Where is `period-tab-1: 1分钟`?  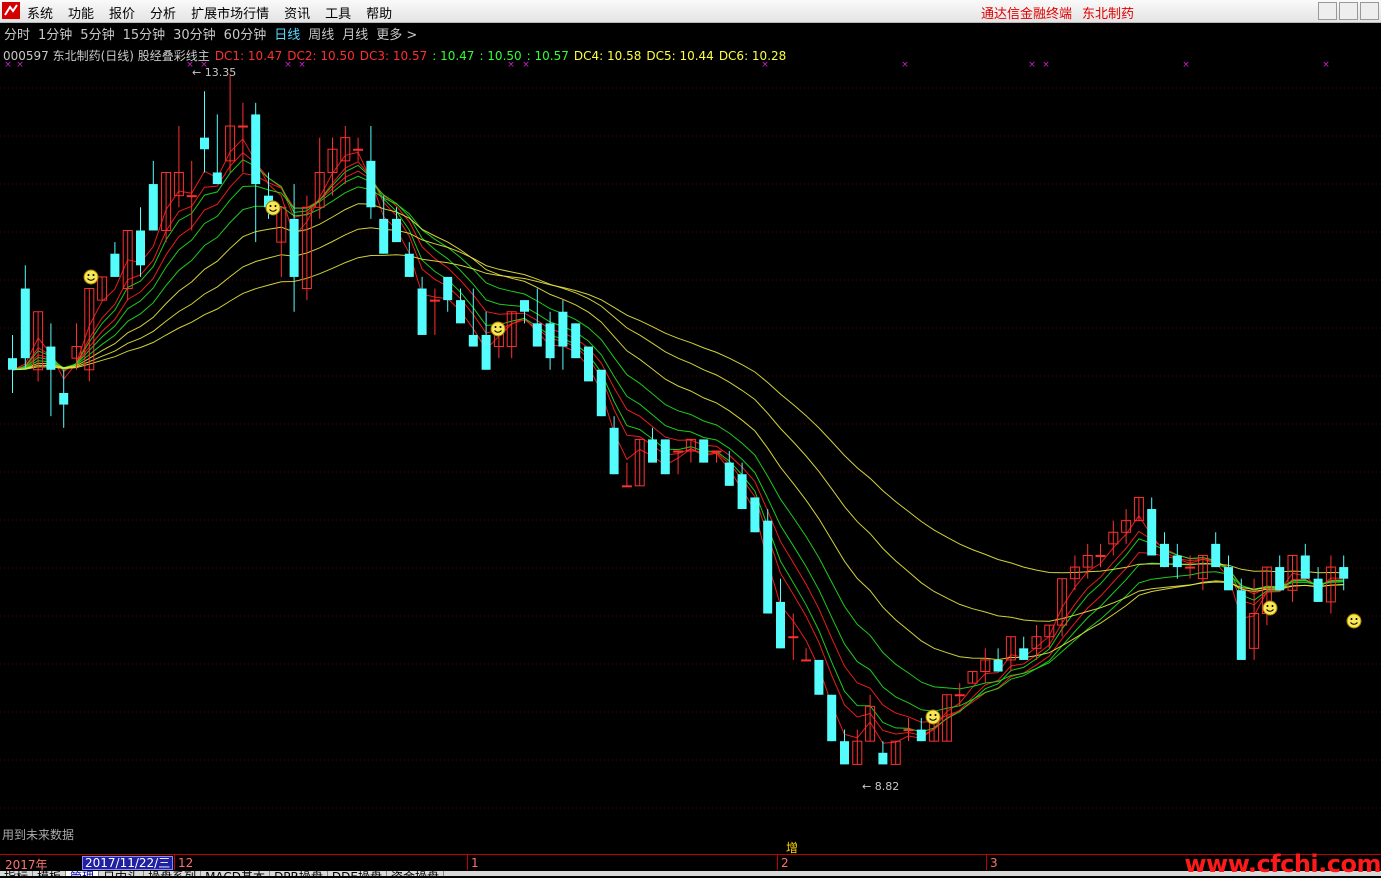 period-tab-1: 1分钟 is located at coordinates (55, 33).